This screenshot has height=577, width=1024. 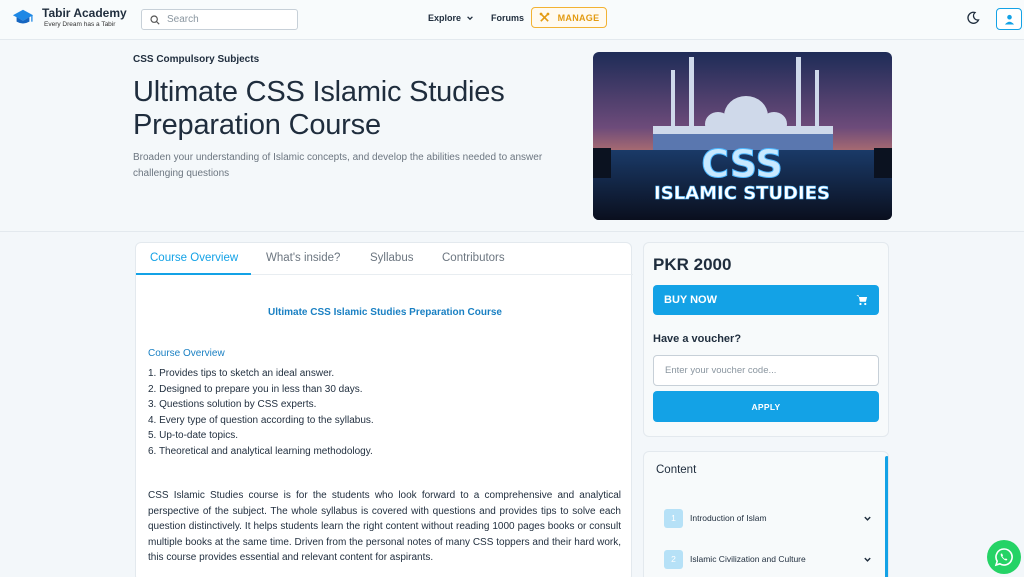 What do you see at coordinates (697, 339) in the screenshot?
I see `voucher-label: Have a voucher?` at bounding box center [697, 339].